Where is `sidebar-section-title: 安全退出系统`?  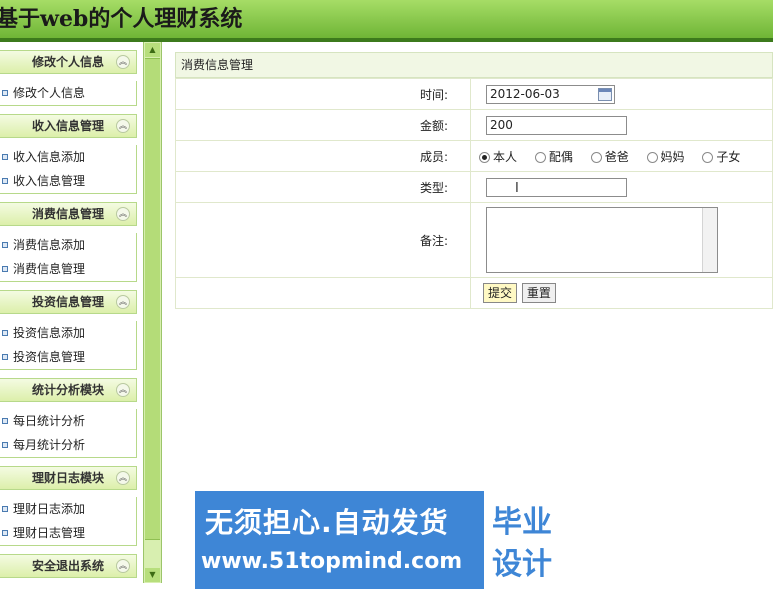 sidebar-section-title: 安全退出系统 is located at coordinates (67, 566).